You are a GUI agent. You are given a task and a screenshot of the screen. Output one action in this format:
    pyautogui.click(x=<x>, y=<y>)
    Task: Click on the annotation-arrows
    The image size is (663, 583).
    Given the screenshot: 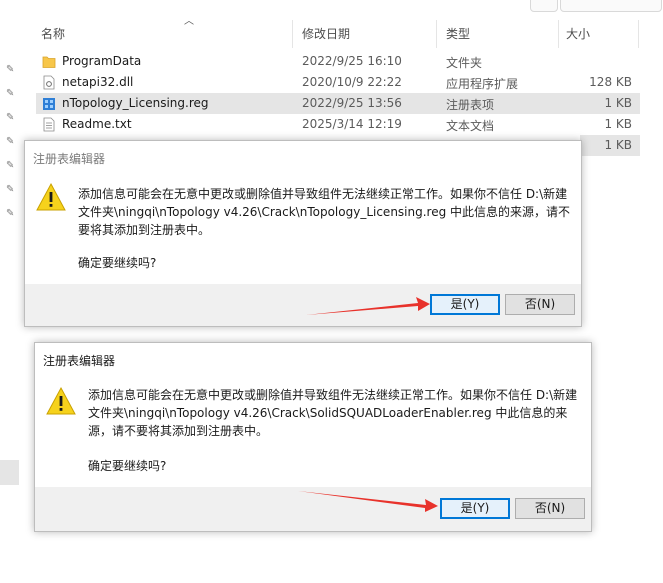 What is the action you would take?
    pyautogui.click(x=368, y=404)
    